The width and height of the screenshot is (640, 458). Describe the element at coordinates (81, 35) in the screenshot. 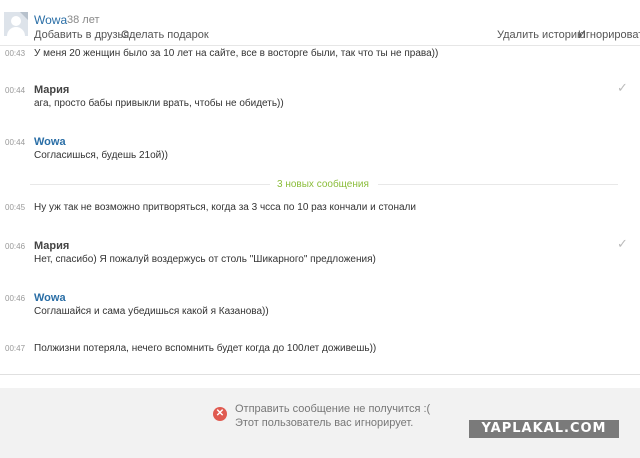

I see `add-friend-link: Добавить в друзья` at that location.